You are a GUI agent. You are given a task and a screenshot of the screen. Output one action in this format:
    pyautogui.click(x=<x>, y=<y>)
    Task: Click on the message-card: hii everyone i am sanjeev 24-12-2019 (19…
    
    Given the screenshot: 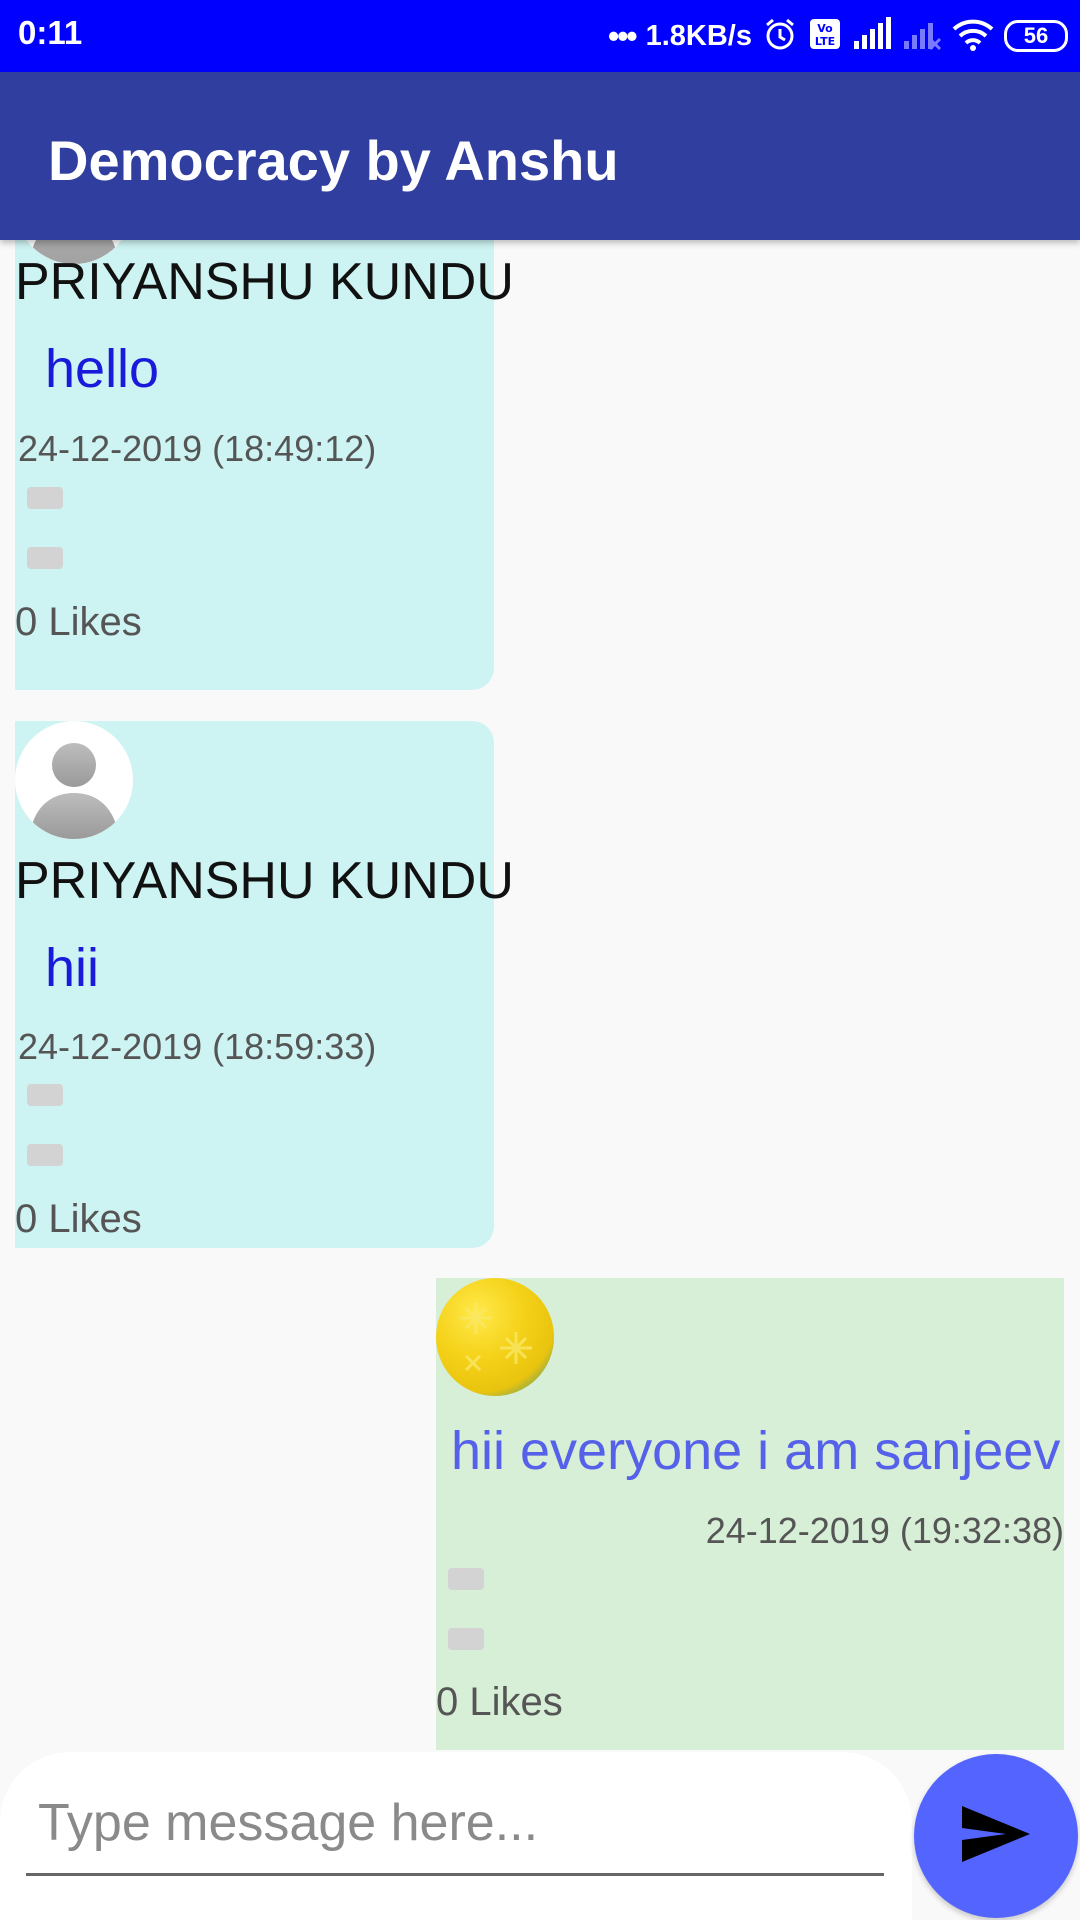 What is the action you would take?
    pyautogui.click(x=750, y=1514)
    